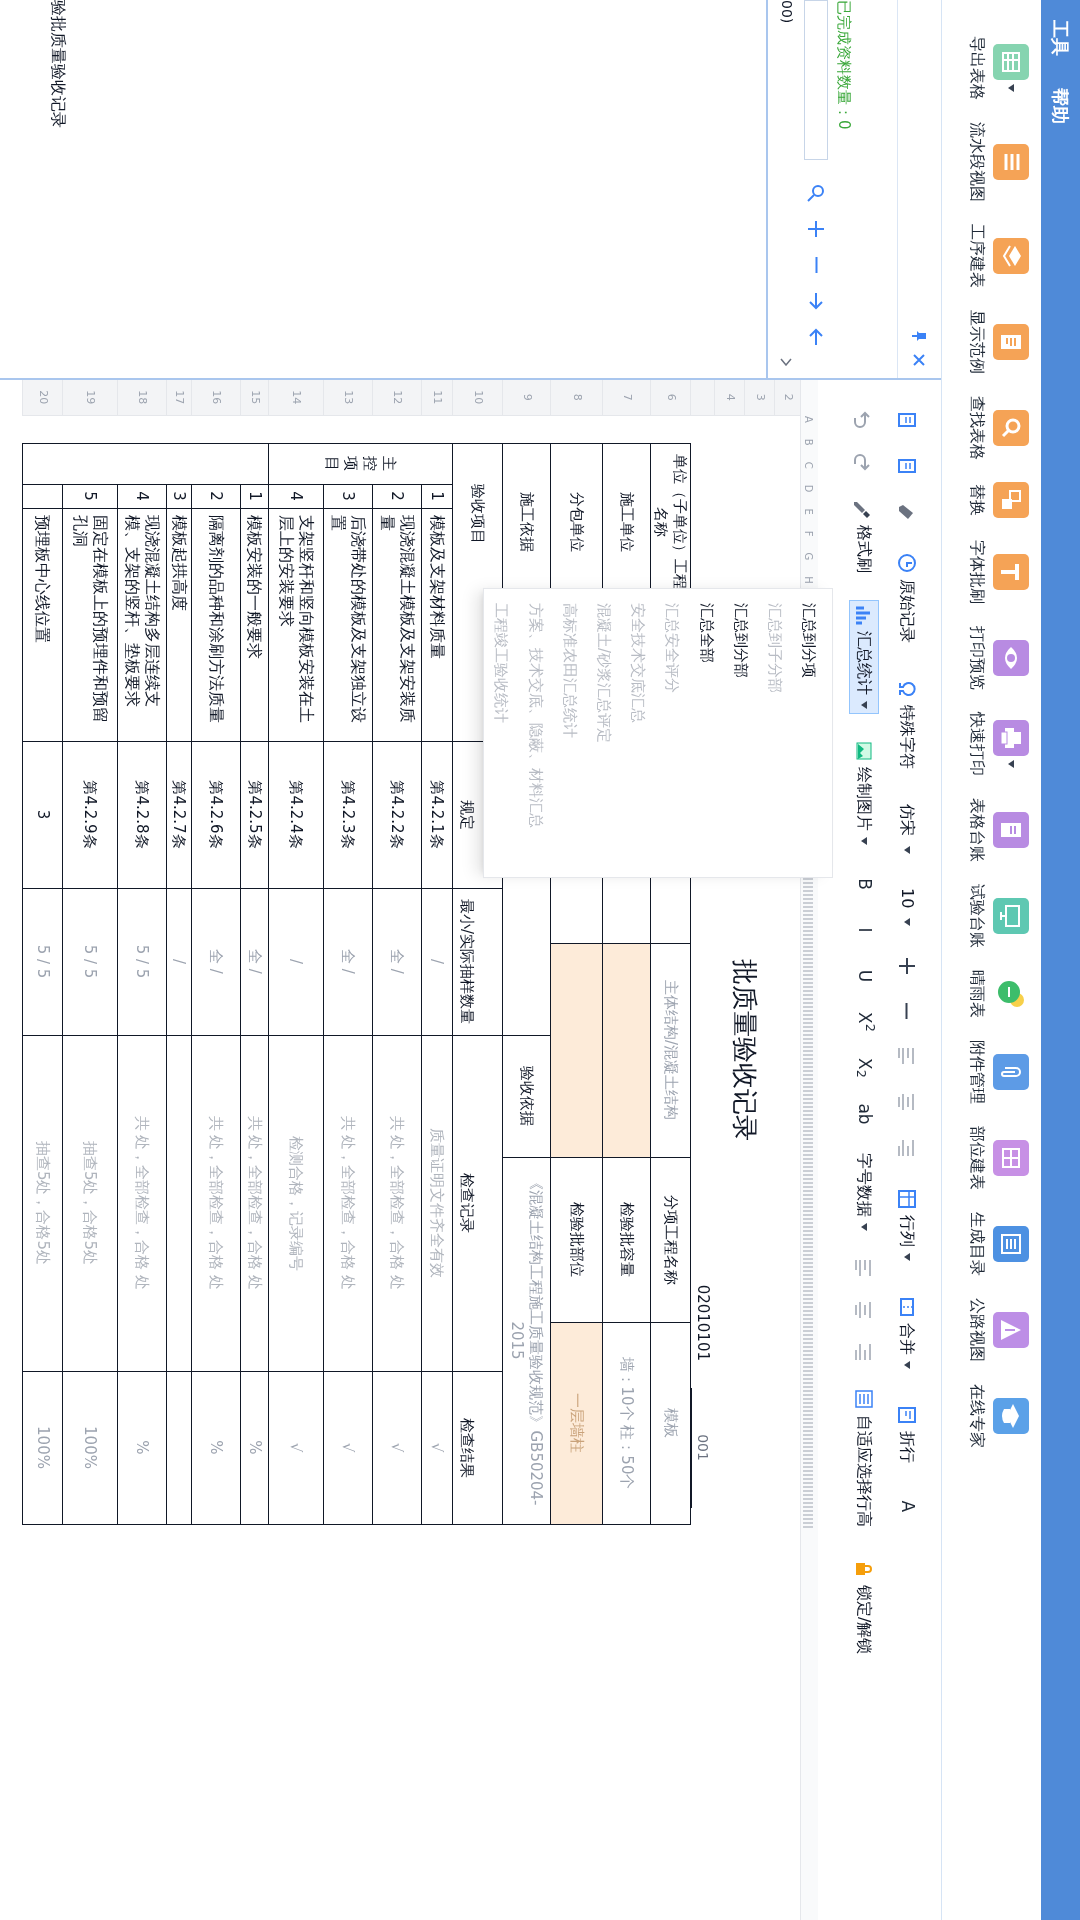 This screenshot has height=1920, width=1080. I want to click on row-number: 19, so click(90, 397).